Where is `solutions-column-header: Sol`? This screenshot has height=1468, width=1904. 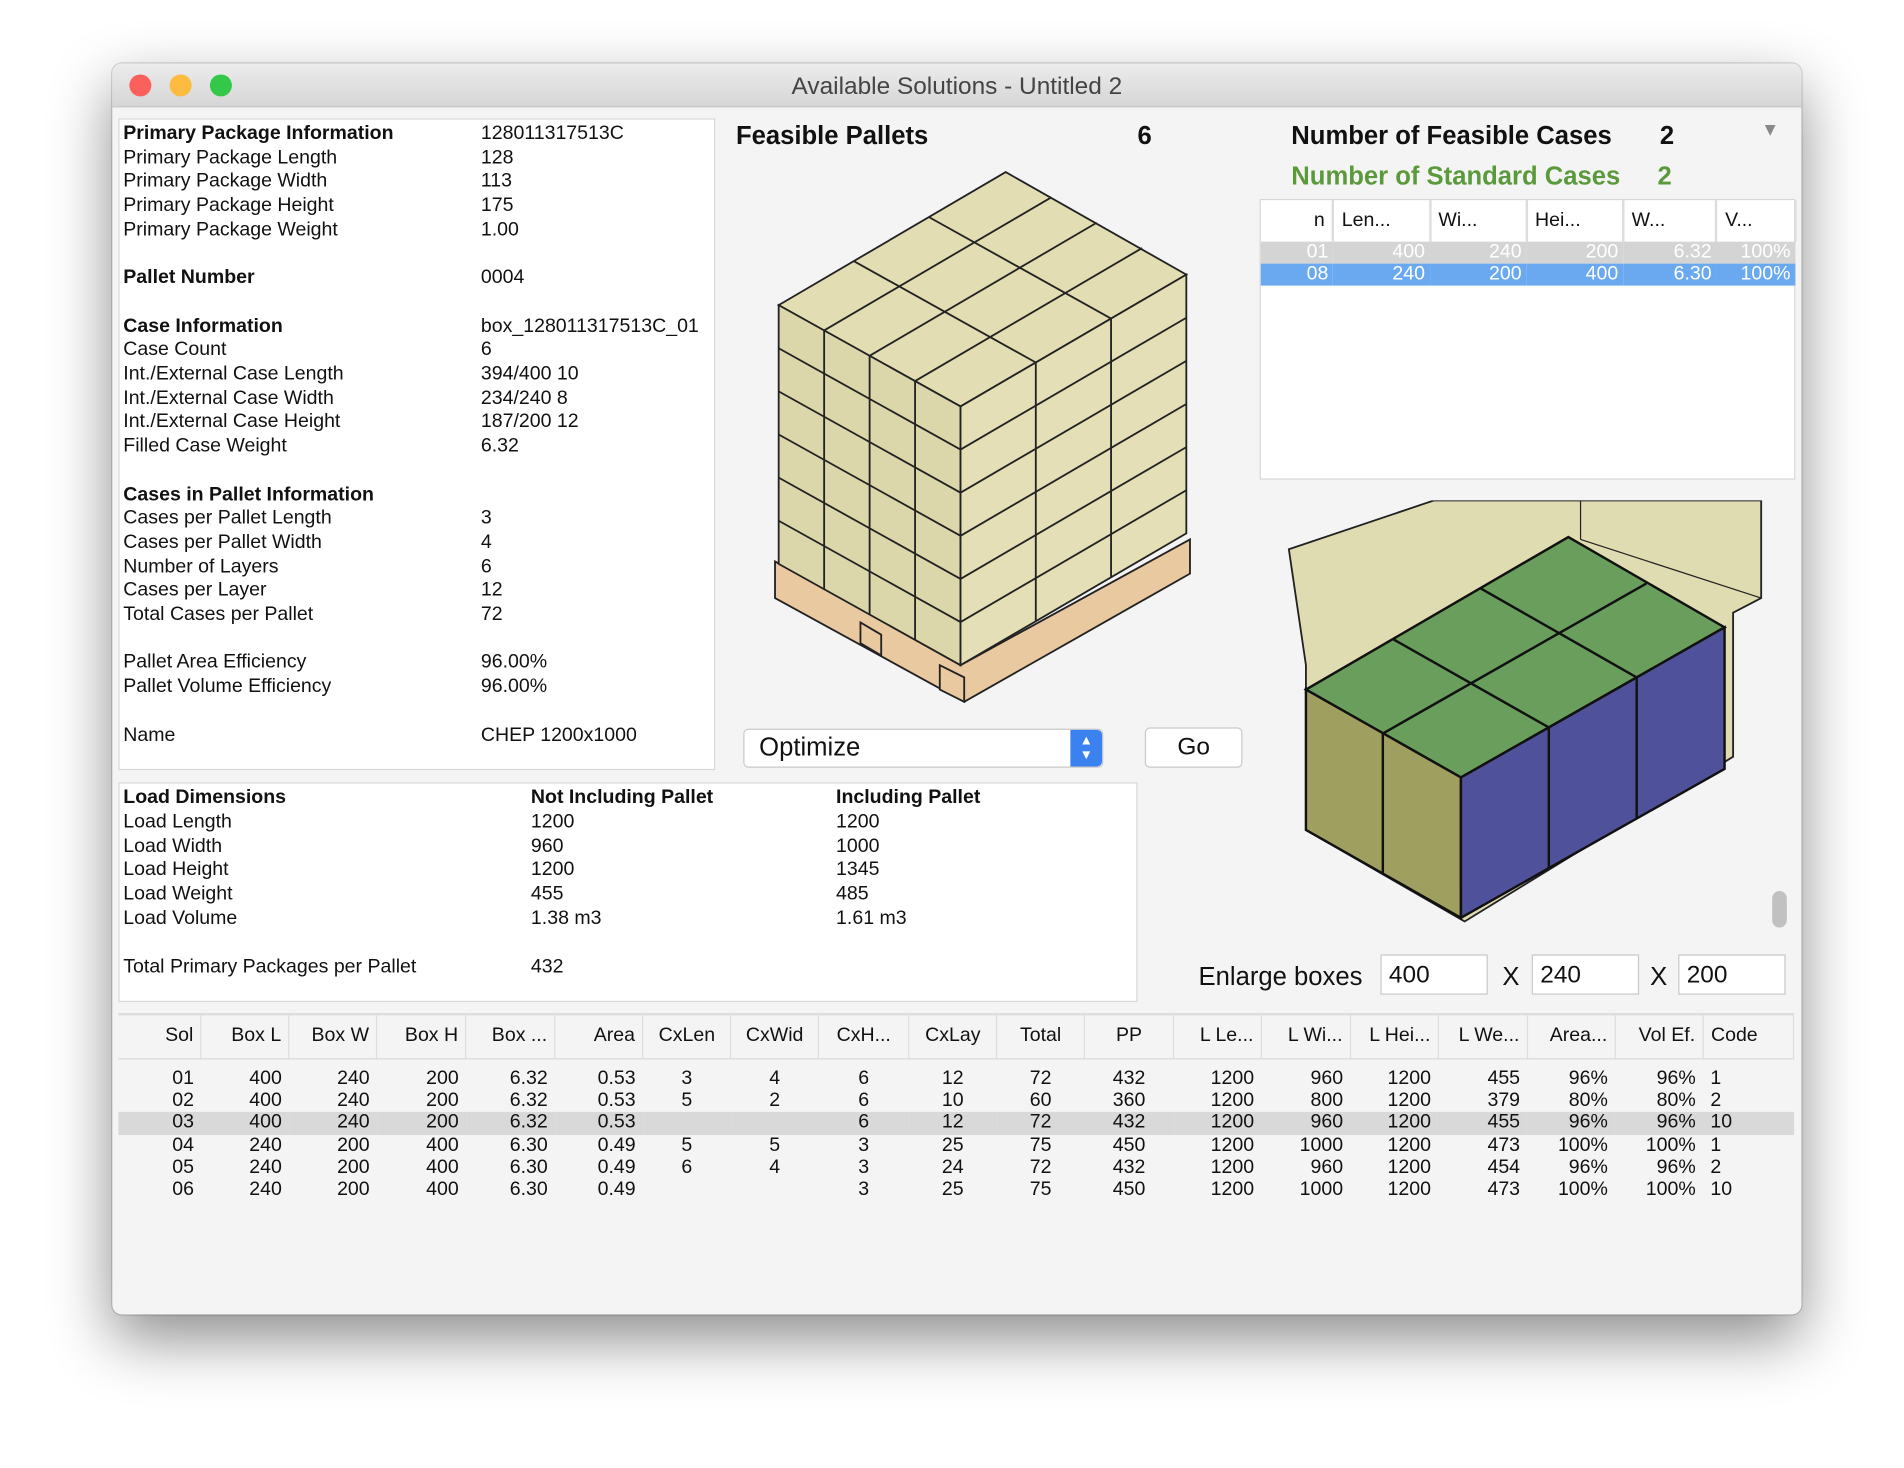
solutions-column-header: Sol is located at coordinates (160, 1036).